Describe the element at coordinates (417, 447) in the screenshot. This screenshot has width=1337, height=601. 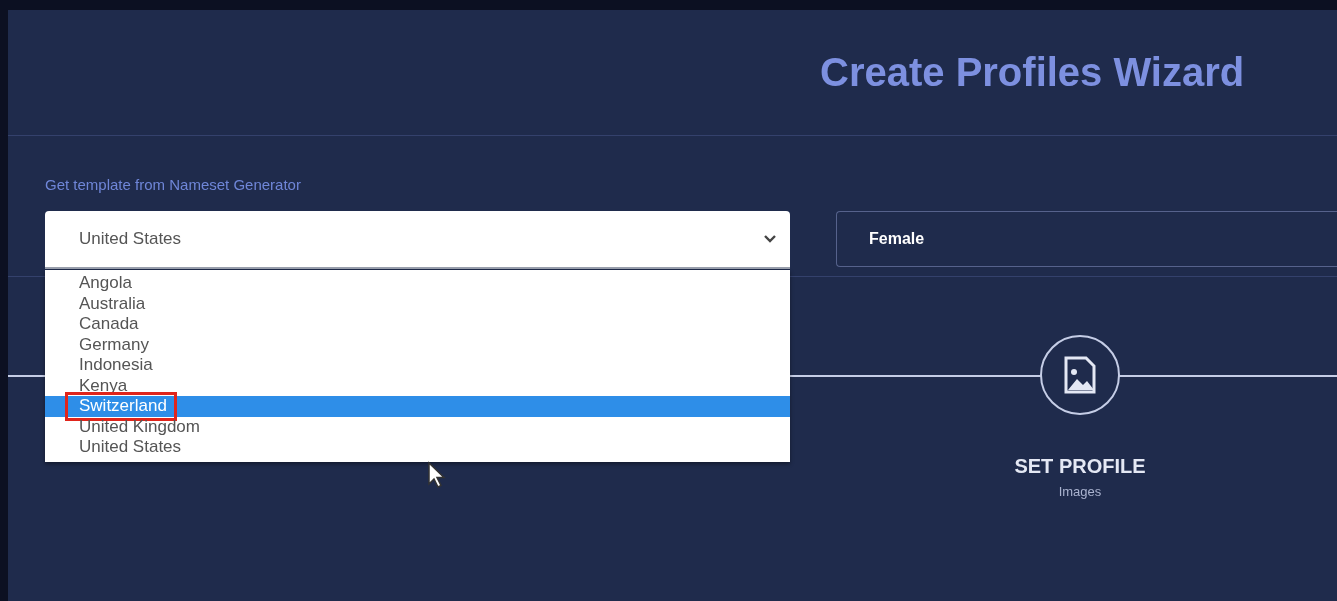
I see `country-option: United States` at that location.